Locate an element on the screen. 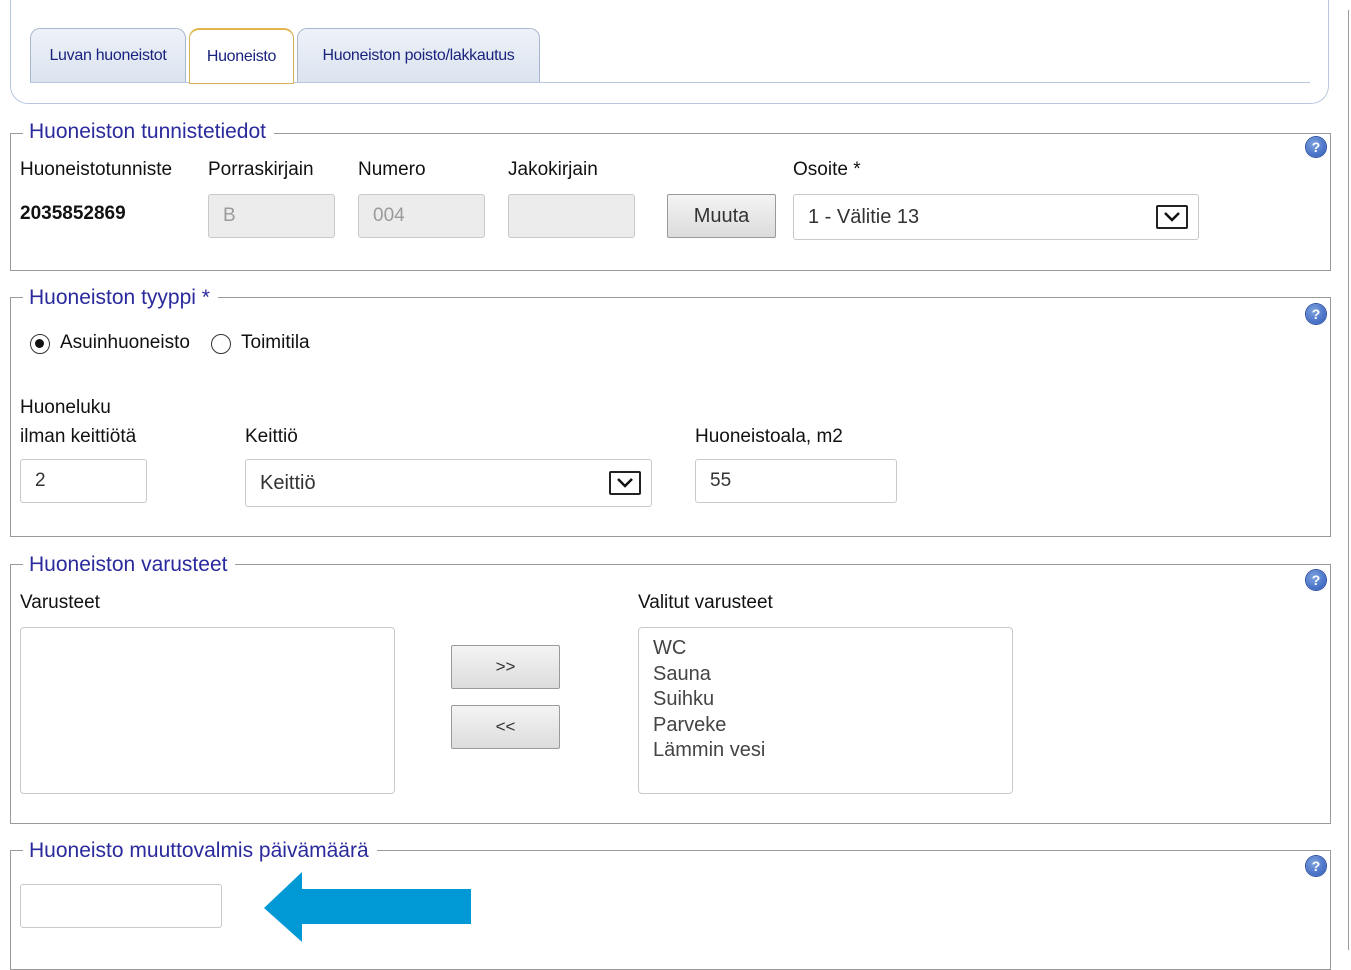  selected-equipment-label: Valitut varusteet is located at coordinates (705, 602).